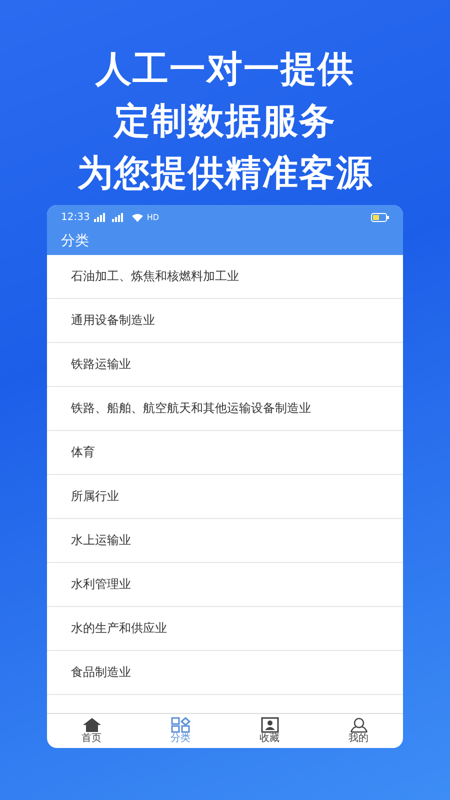 This screenshot has height=800, width=450. I want to click on category-item: 通用设备制造业, so click(225, 321).